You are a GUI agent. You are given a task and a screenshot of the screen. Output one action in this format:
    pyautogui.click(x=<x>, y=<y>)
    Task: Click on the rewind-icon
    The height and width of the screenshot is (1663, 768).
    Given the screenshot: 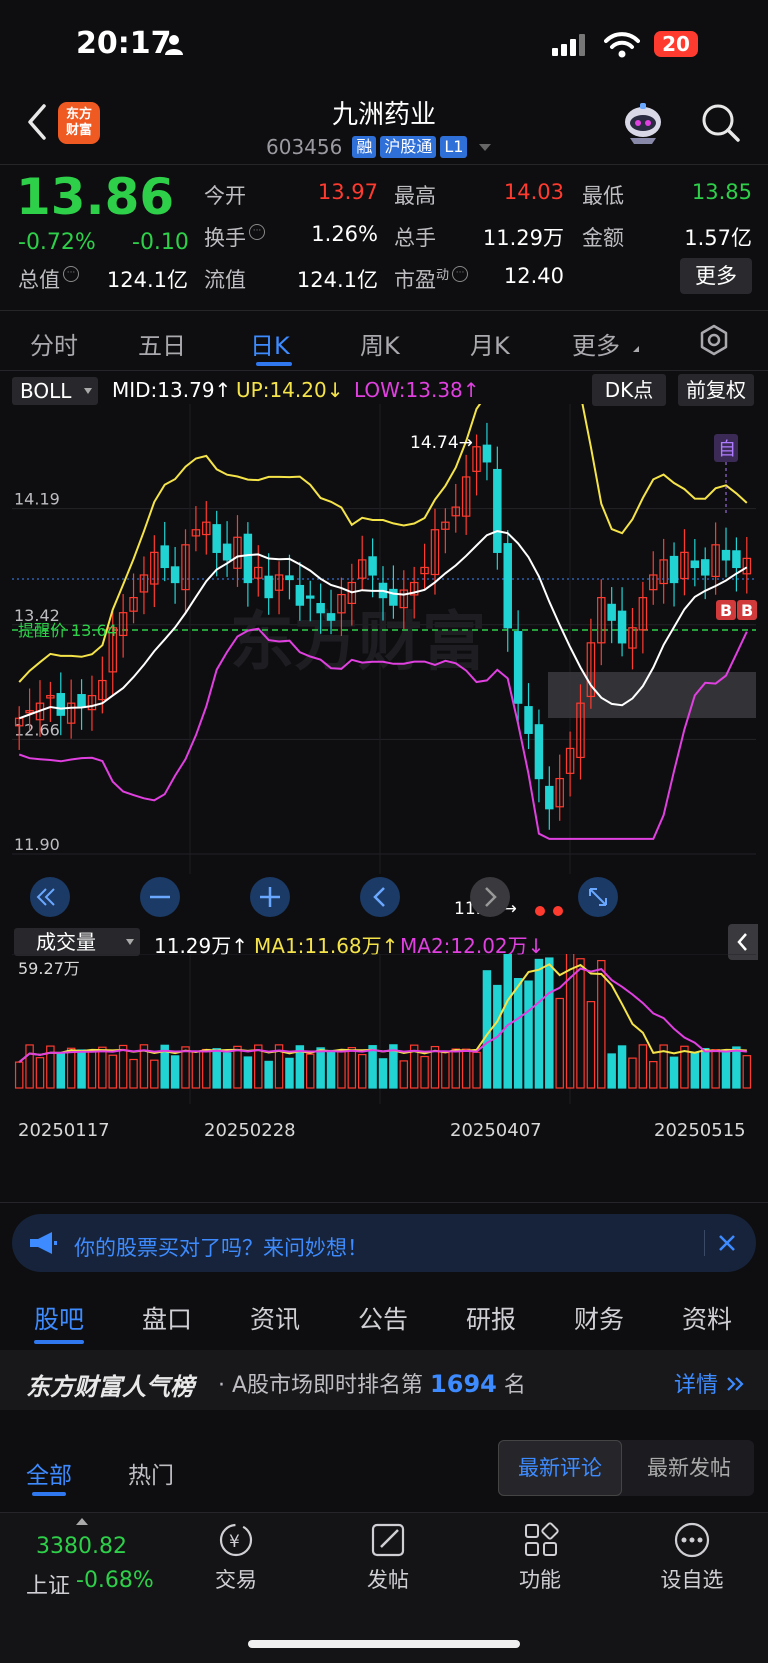 What is the action you would take?
    pyautogui.click(x=50, y=897)
    